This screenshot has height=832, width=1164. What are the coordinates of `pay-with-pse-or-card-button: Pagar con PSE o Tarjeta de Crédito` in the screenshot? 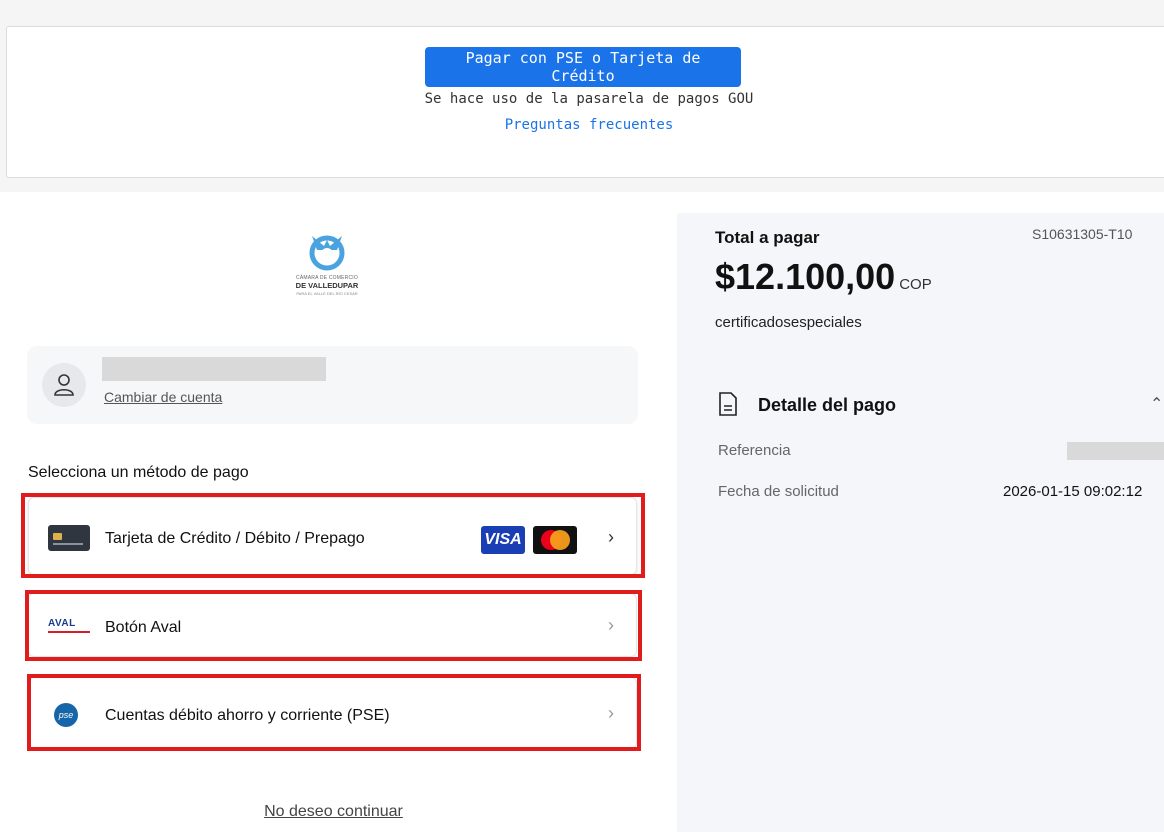 It's located at (583, 67).